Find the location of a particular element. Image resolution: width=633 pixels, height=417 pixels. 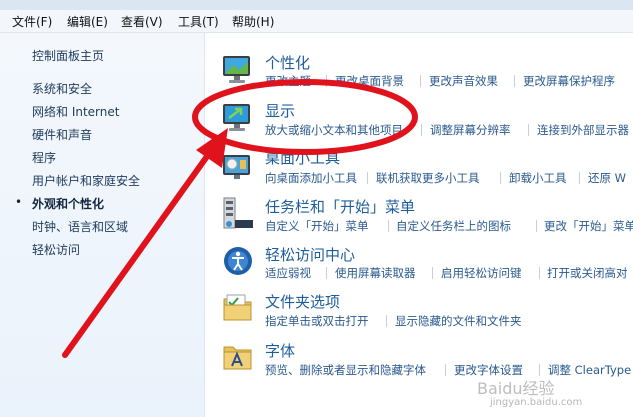

sidebar-home-link: 控制面板主页 is located at coordinates (68, 55).